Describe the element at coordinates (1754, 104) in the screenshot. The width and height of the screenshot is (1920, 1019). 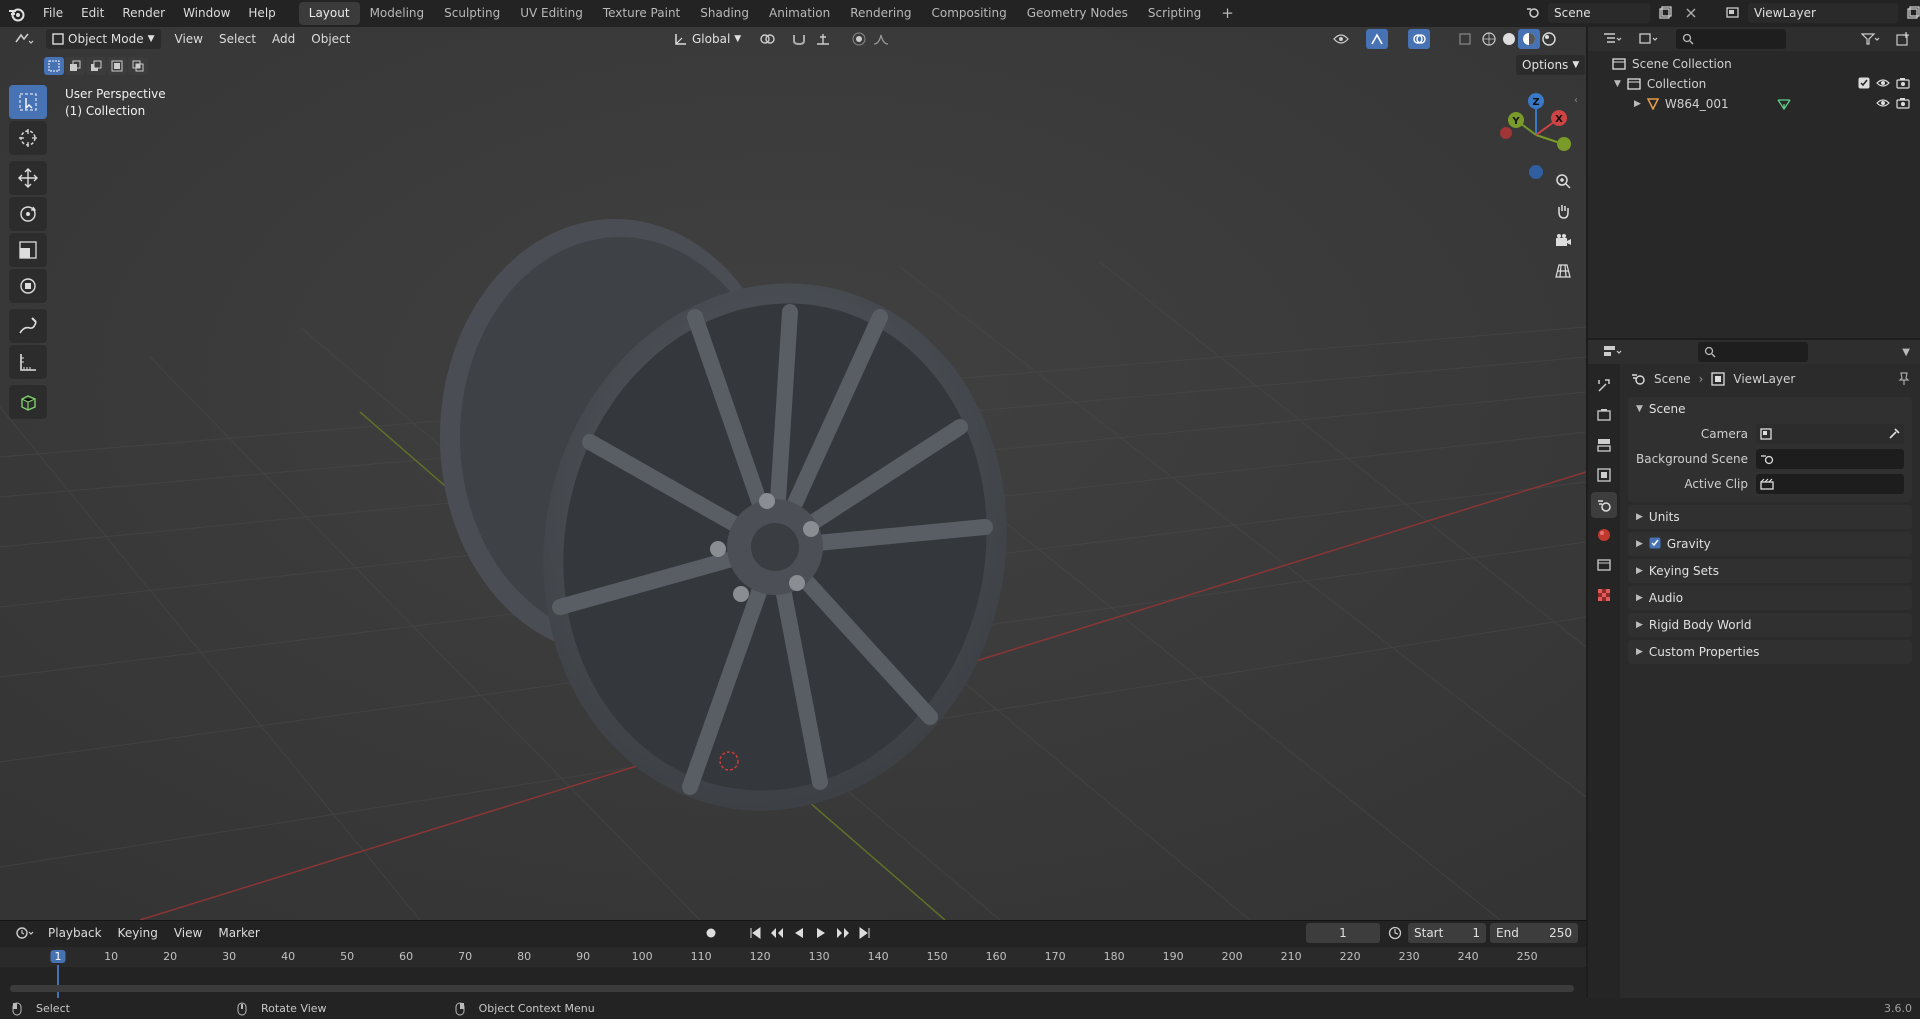
I see `outliner-row-object: ▶ W864_001` at that location.